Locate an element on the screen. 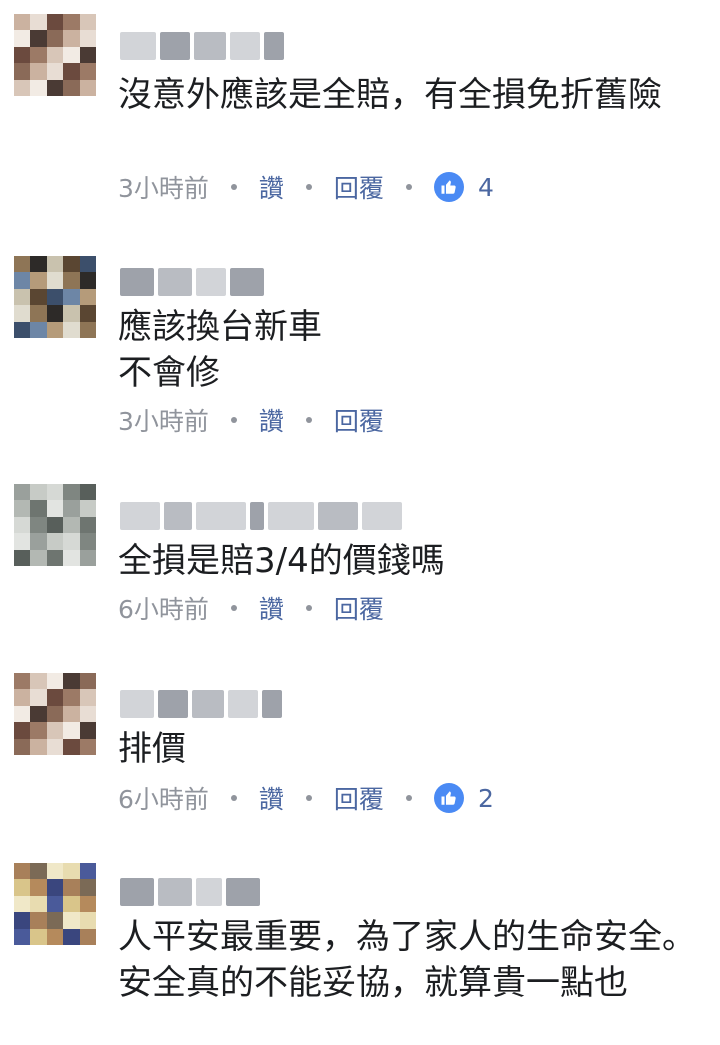 Image resolution: width=720 pixels, height=1045 pixels. reaction-count: 2 is located at coordinates (486, 798).